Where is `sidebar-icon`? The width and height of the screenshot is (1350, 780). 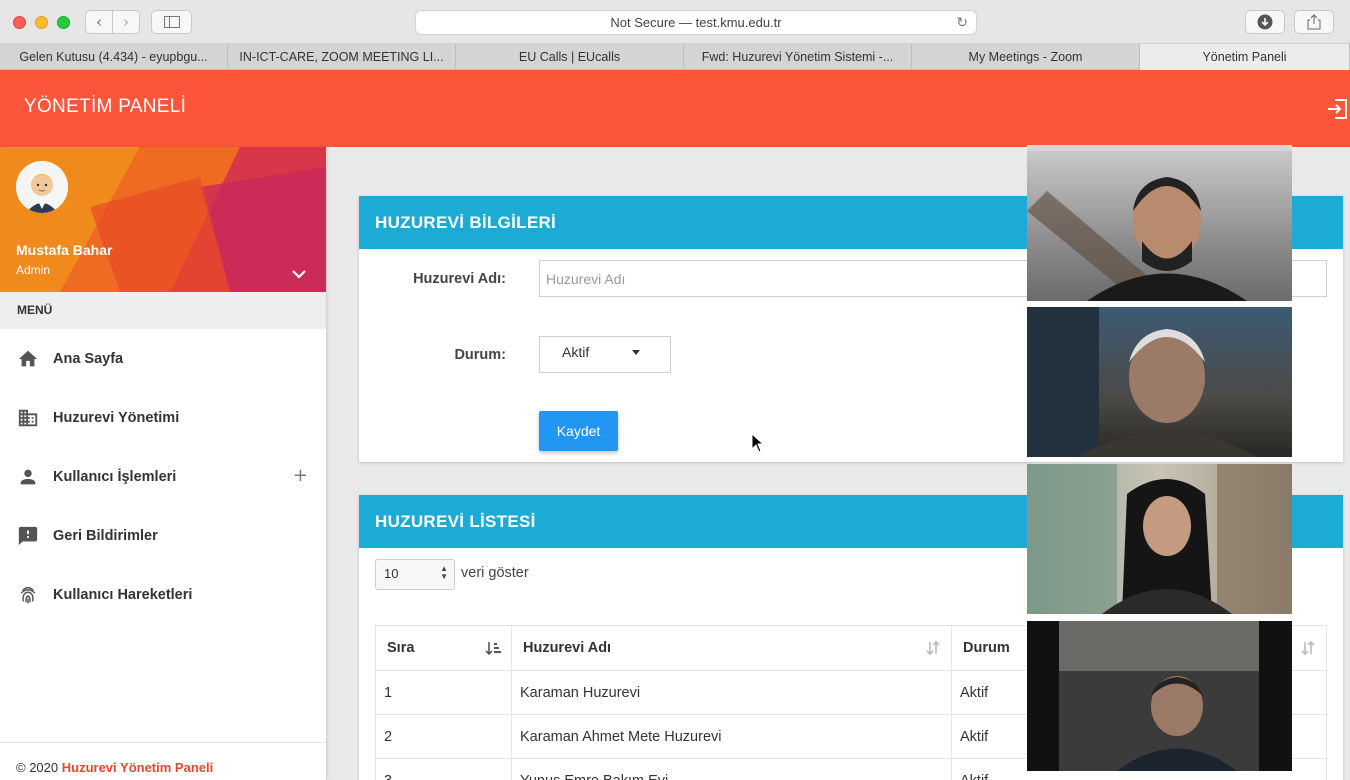 sidebar-icon is located at coordinates (171, 22).